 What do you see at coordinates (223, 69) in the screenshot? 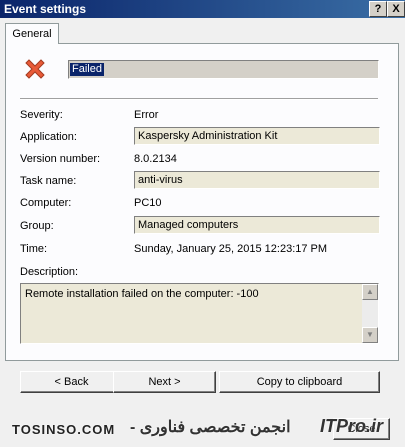
I see `event-status-field: Failed` at bounding box center [223, 69].